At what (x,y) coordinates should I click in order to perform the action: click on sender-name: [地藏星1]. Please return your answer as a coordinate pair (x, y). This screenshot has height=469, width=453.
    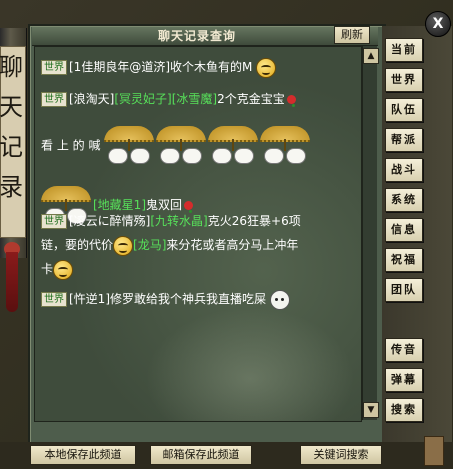
    Looking at the image, I should click on (119, 205).